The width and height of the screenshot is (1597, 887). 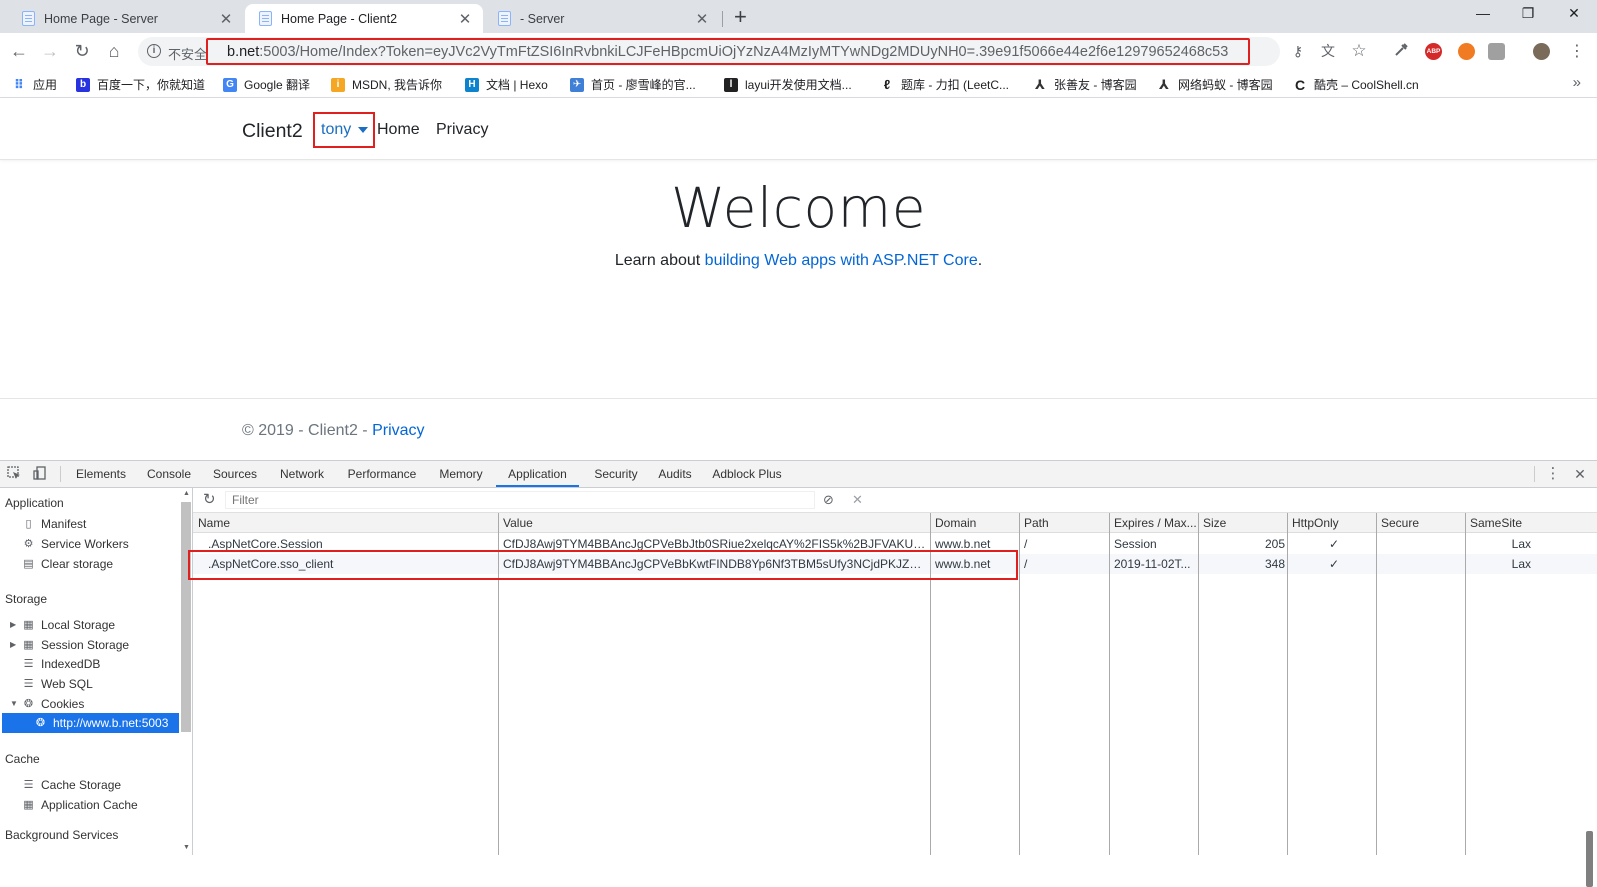 I want to click on refresh-icon: ↻, so click(x=209, y=499).